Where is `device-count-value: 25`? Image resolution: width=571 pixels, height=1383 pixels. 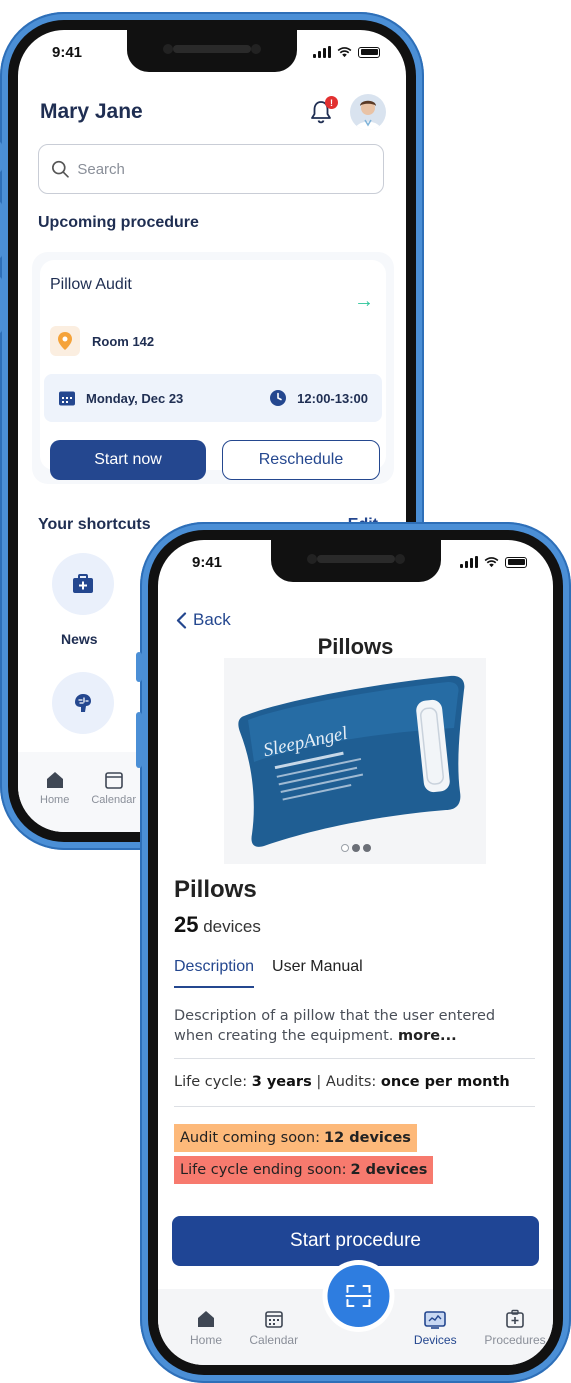 device-count-value: 25 is located at coordinates (186, 924).